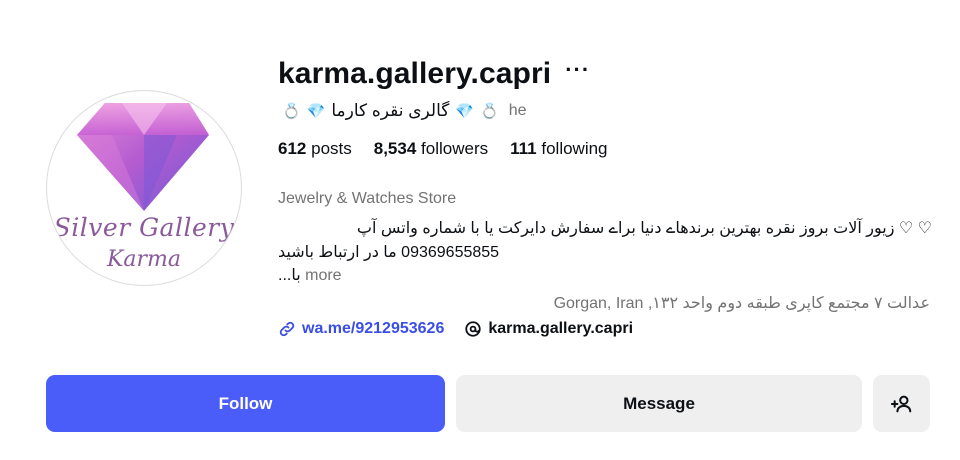 This screenshot has width=960, height=460. Describe the element at coordinates (289, 275) in the screenshot. I see `bio-truncated-text: ...با` at that location.